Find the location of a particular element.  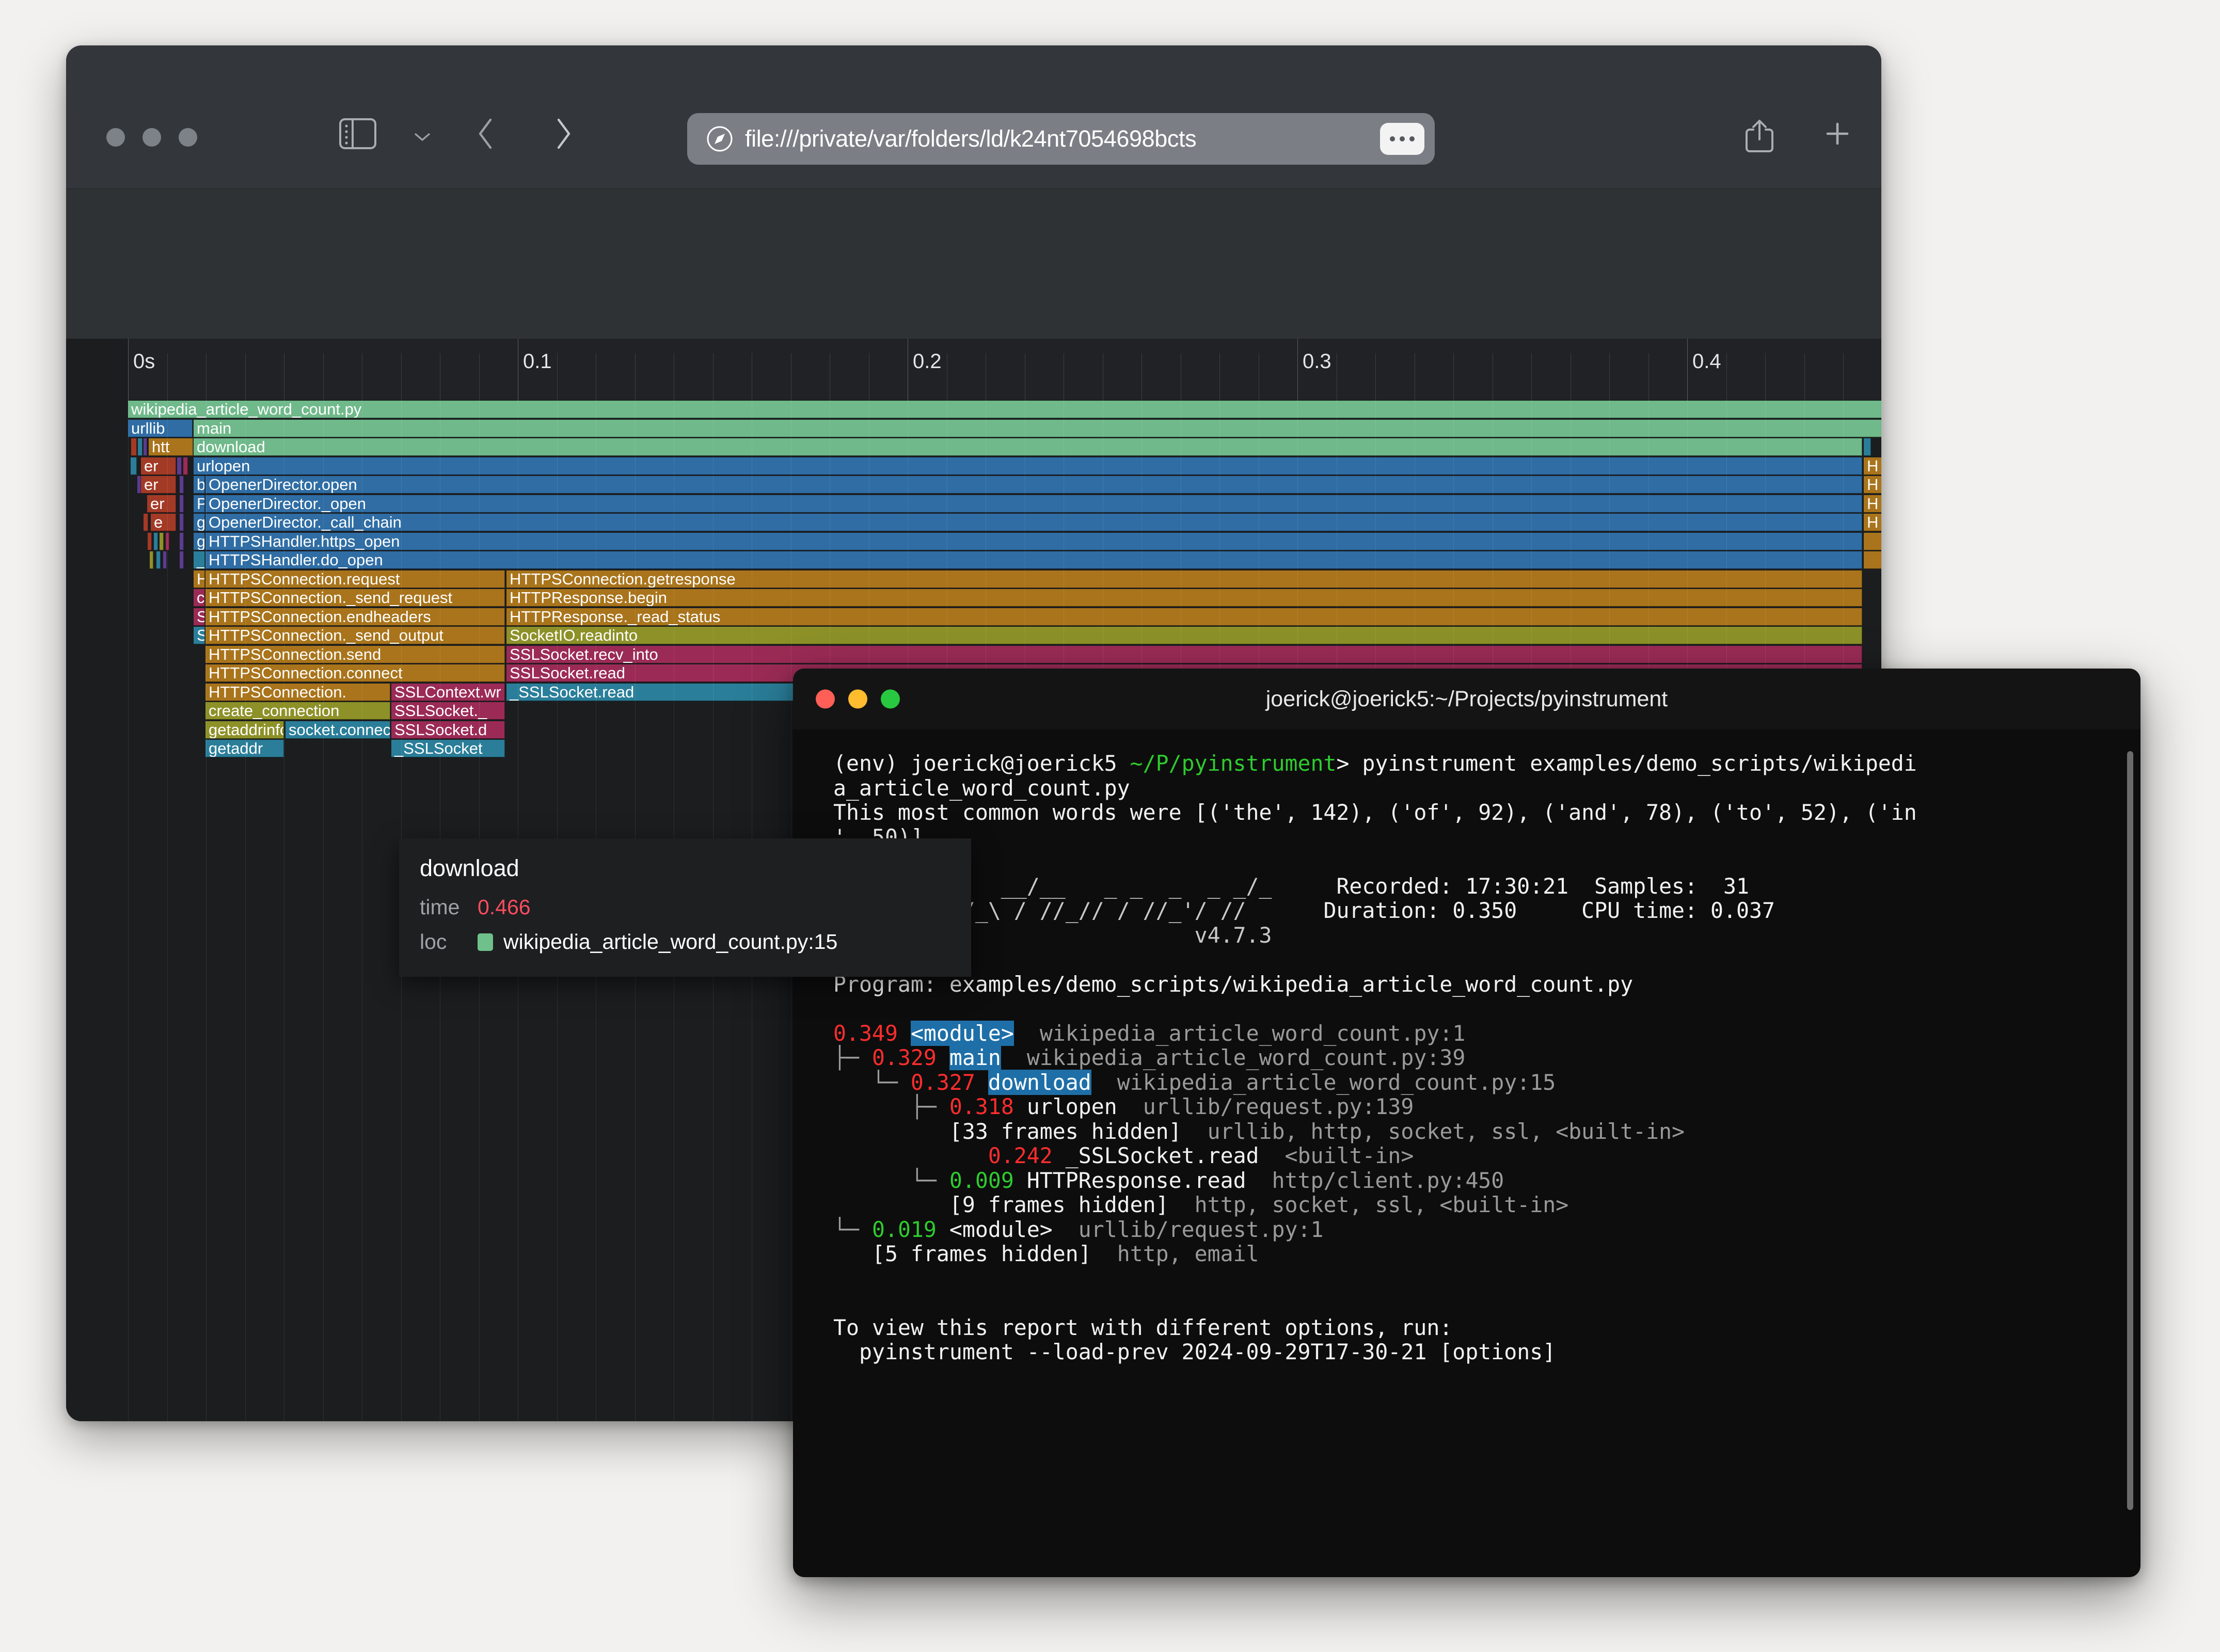

flame-frame: wikipedia_article_word_count.py is located at coordinates (1004, 409).